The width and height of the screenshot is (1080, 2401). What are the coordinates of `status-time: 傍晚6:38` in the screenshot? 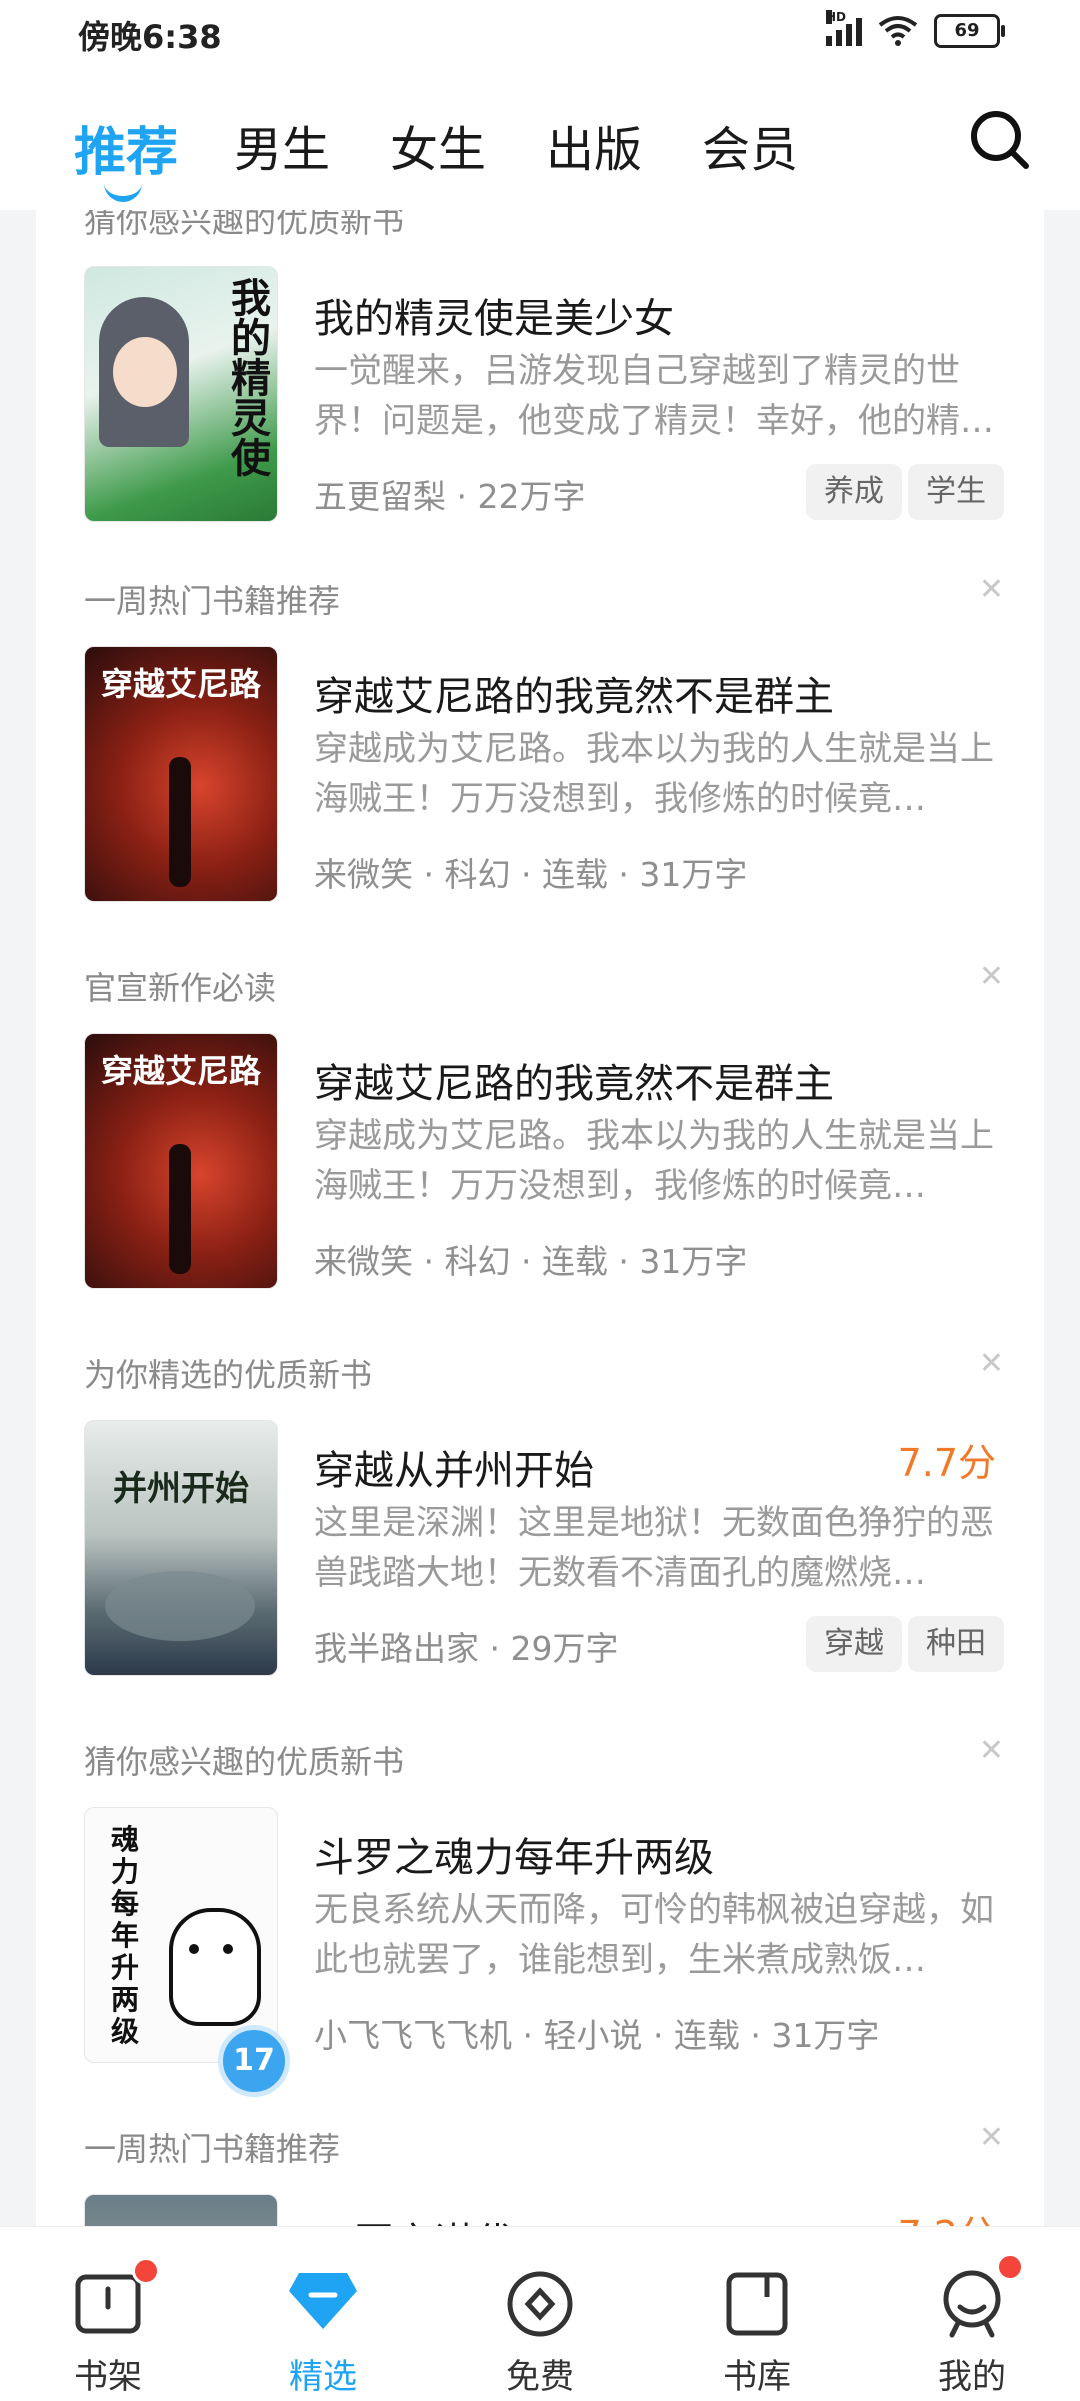 It's located at (150, 37).